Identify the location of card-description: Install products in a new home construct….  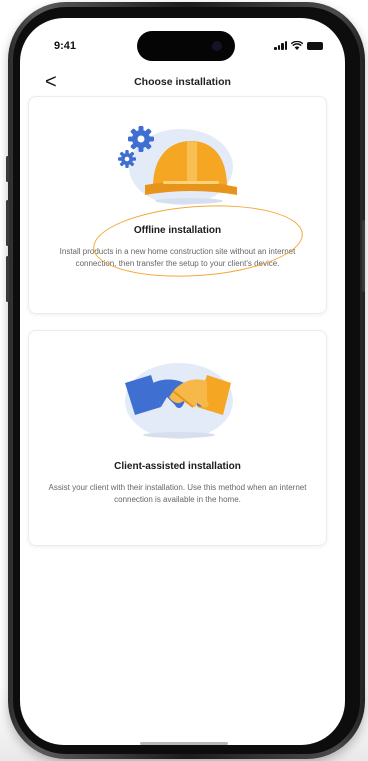
(177, 257).